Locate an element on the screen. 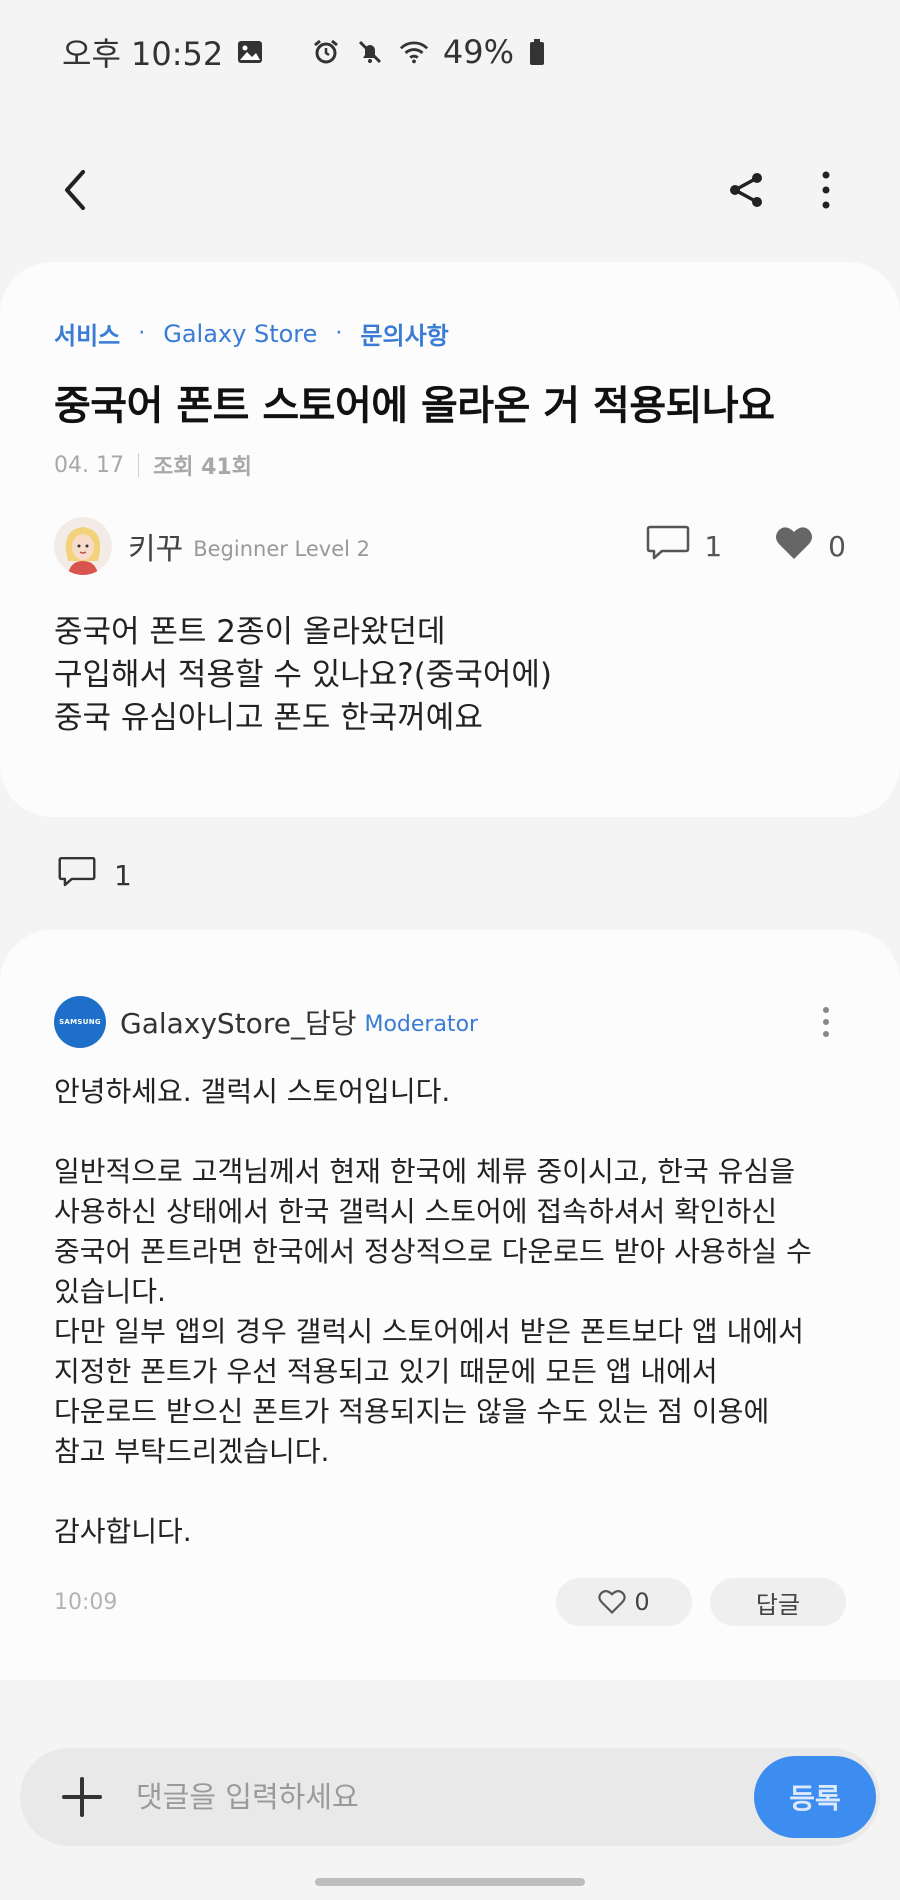 The width and height of the screenshot is (900, 1900). share-icon is located at coordinates (746, 190).